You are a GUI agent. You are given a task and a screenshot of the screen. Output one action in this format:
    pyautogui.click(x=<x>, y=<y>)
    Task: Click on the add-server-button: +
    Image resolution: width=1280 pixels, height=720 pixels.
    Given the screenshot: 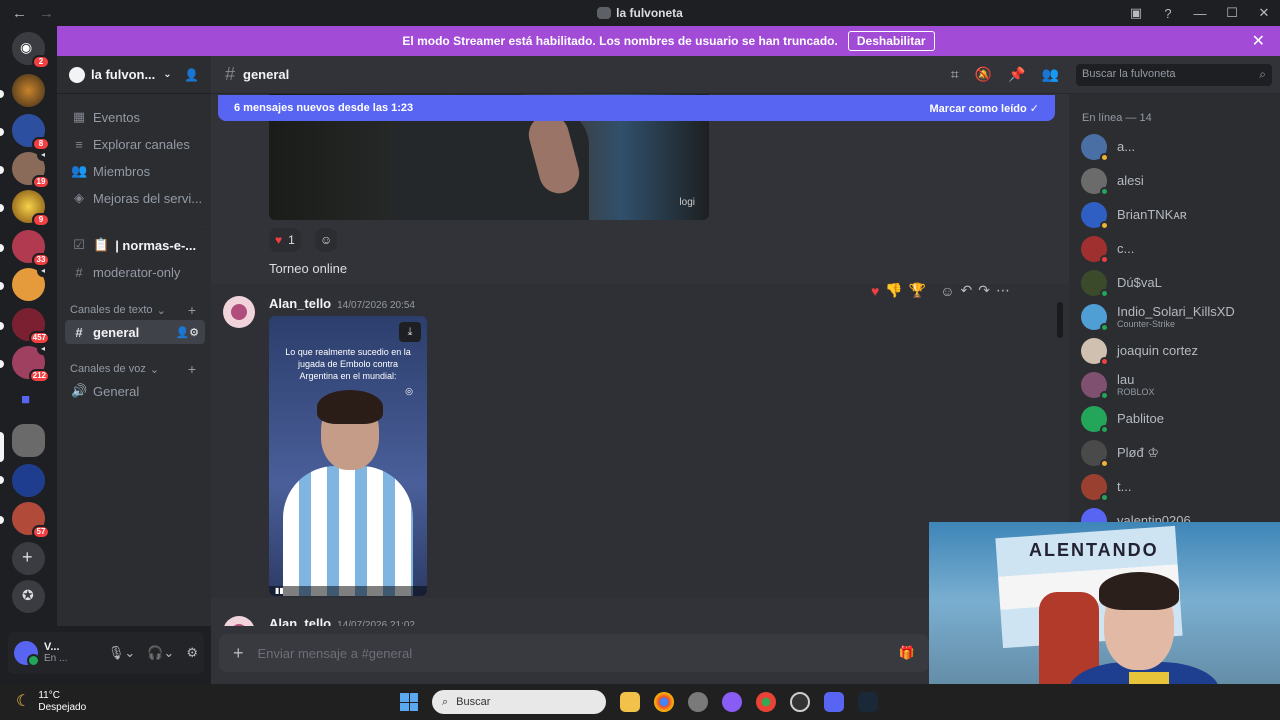 What is the action you would take?
    pyautogui.click(x=28, y=558)
    